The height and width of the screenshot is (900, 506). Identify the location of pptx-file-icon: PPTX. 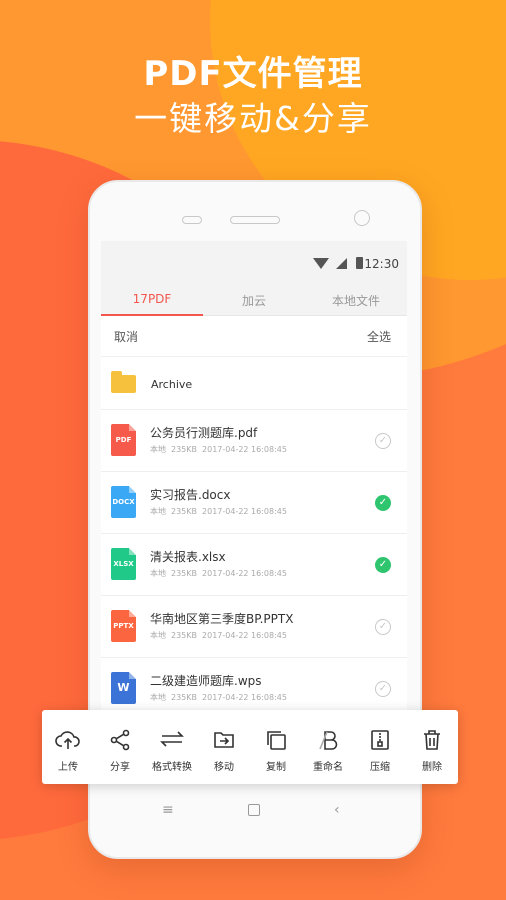
(123, 626).